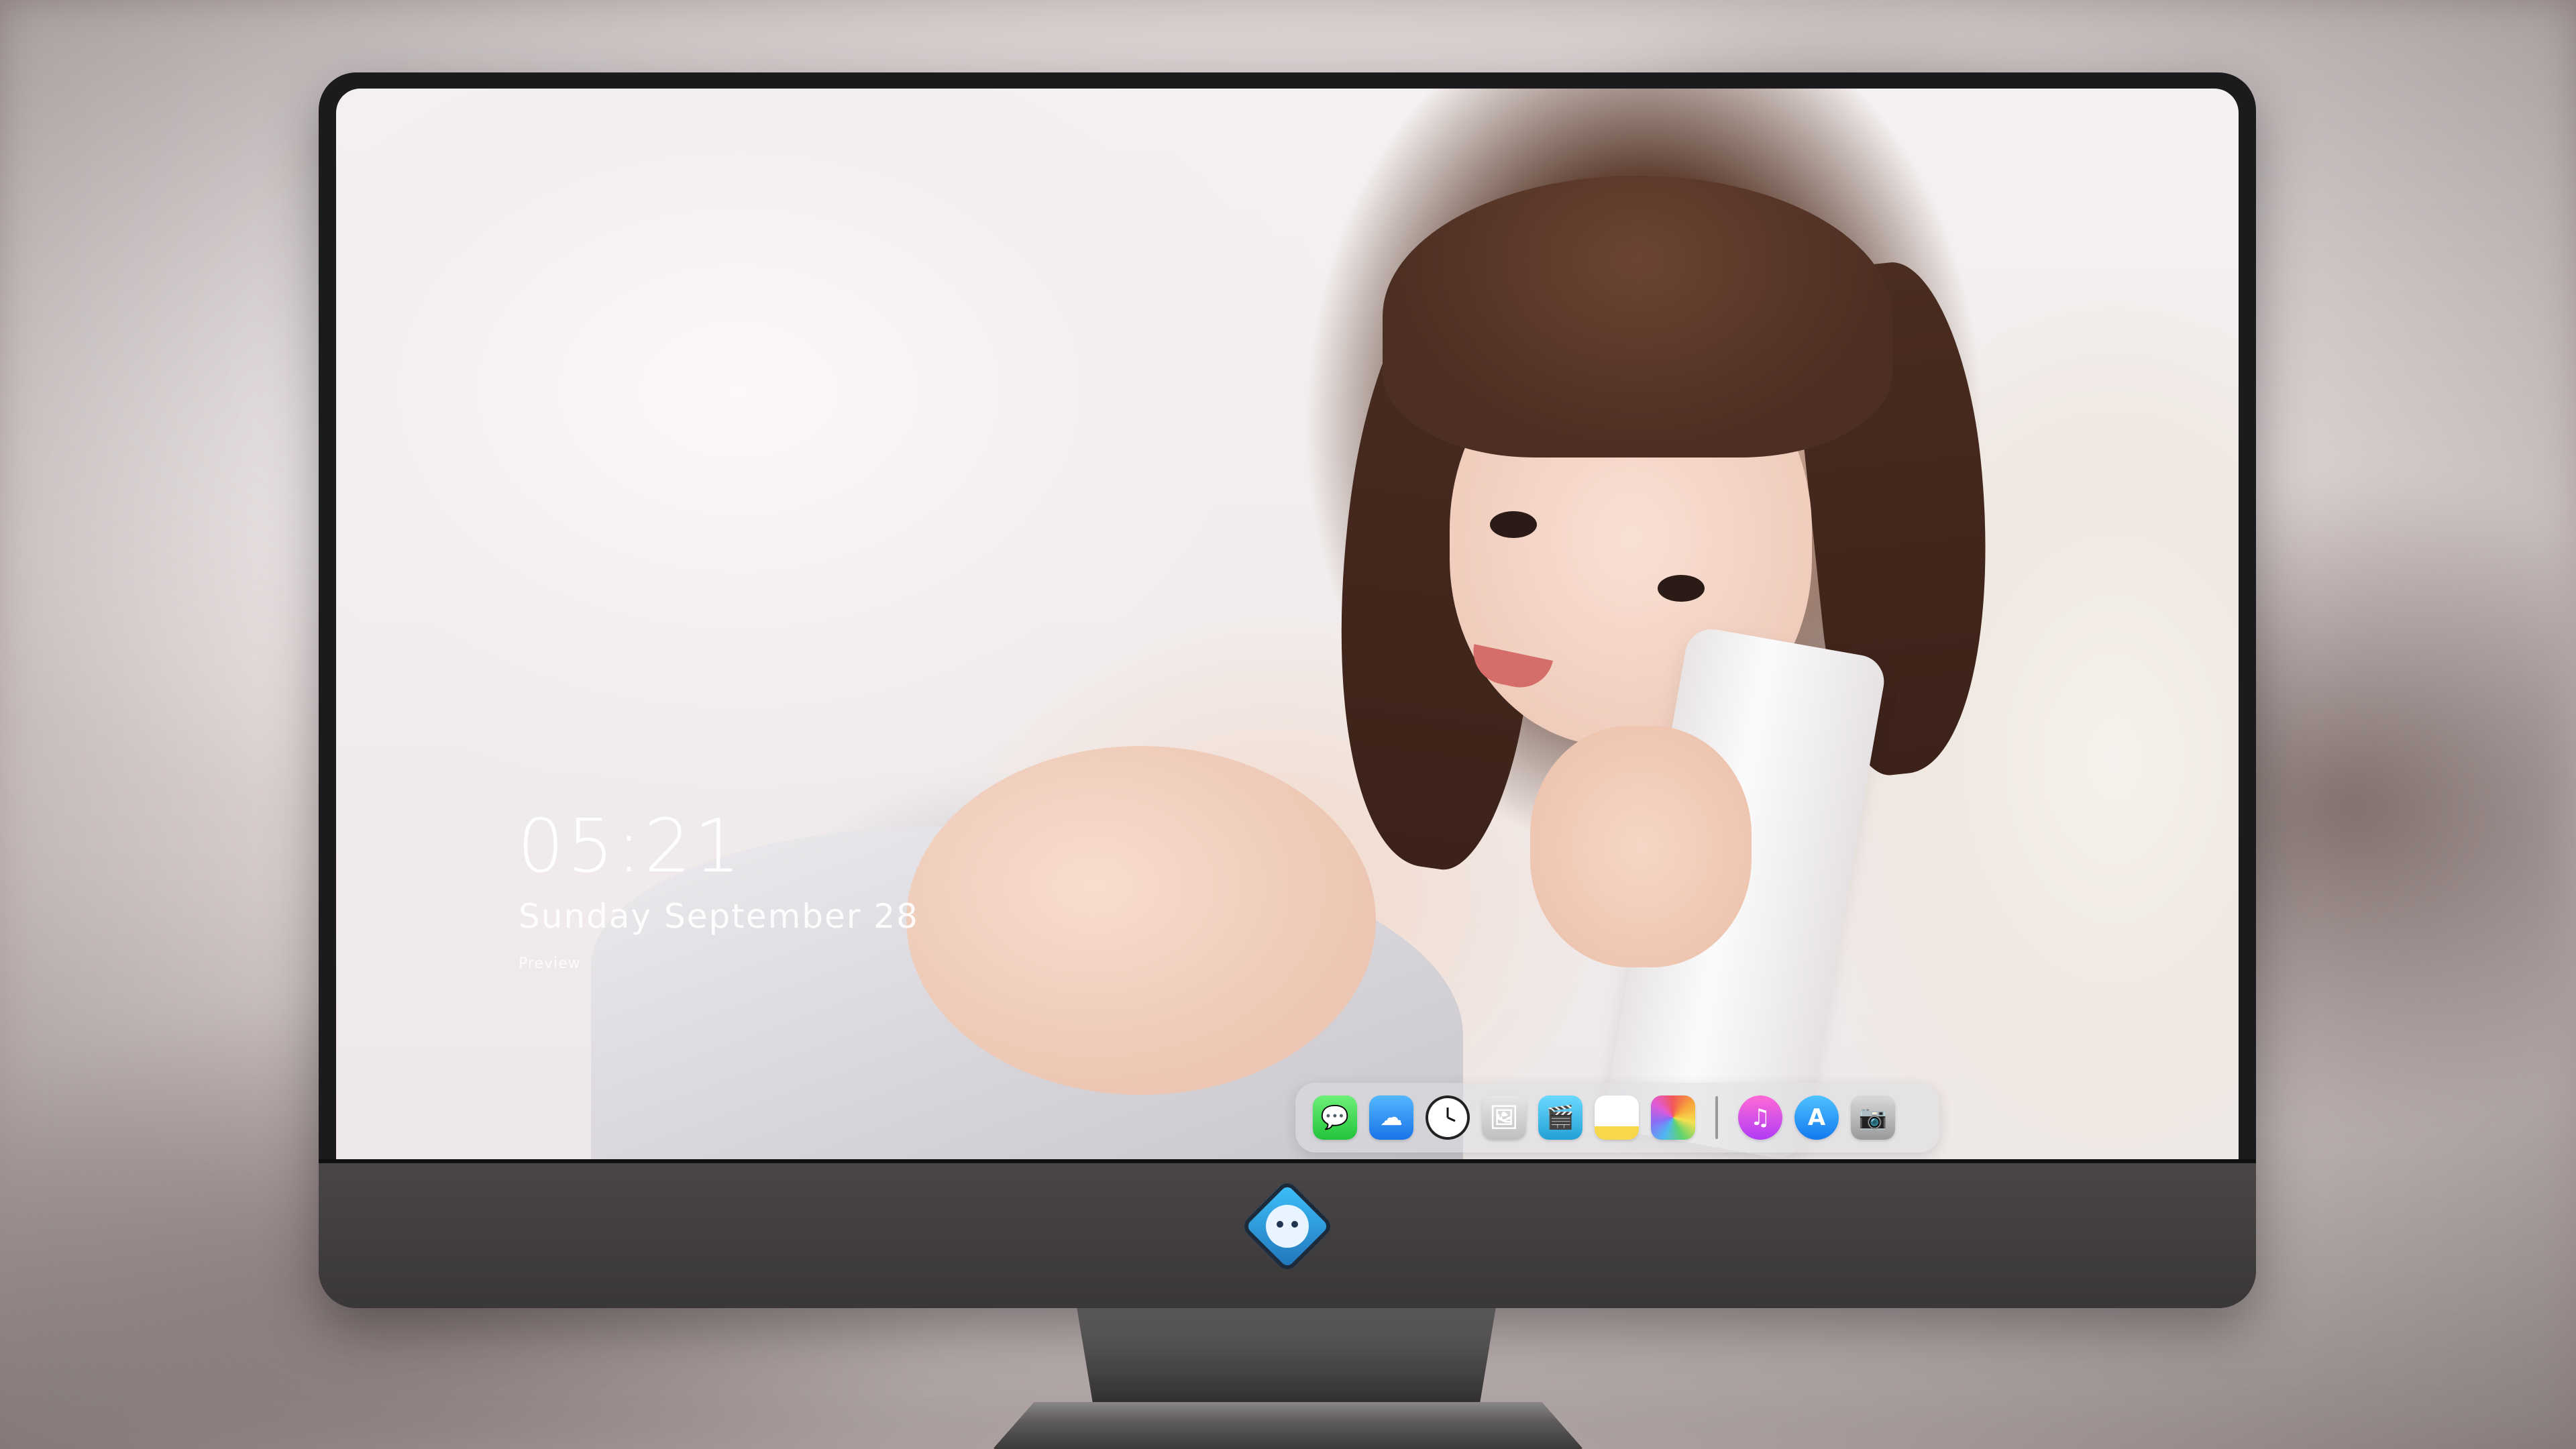 Image resolution: width=2576 pixels, height=1449 pixels. I want to click on app-store-glyph: A, so click(1816, 1117).